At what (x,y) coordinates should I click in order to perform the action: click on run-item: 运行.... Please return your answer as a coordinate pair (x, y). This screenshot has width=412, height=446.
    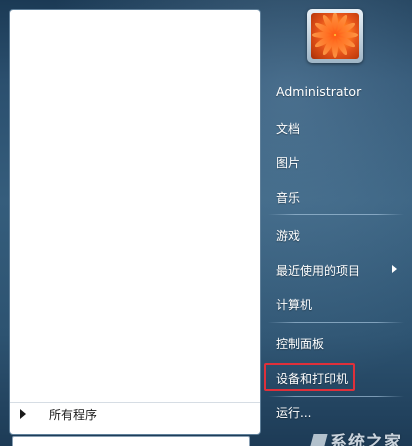
    Looking at the image, I should click on (293, 412).